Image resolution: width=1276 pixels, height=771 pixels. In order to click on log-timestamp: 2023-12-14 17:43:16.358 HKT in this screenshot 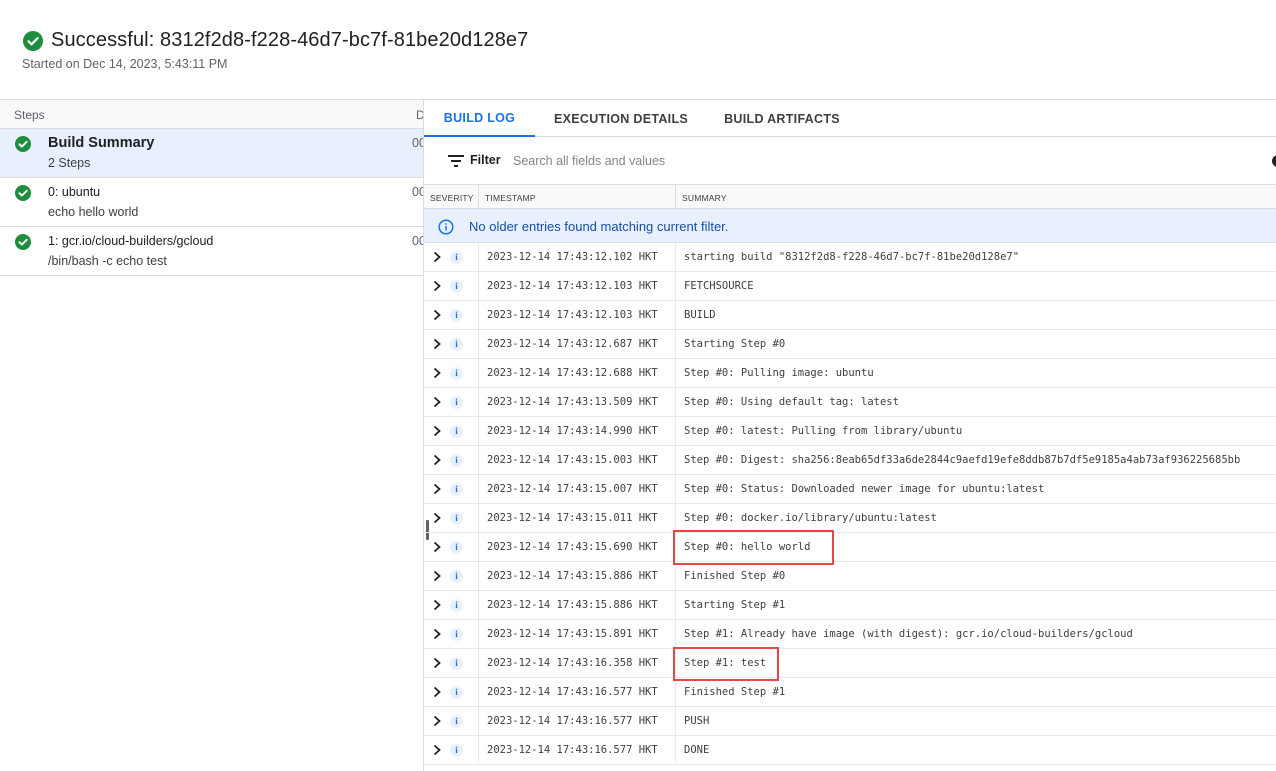, I will do `click(572, 663)`.